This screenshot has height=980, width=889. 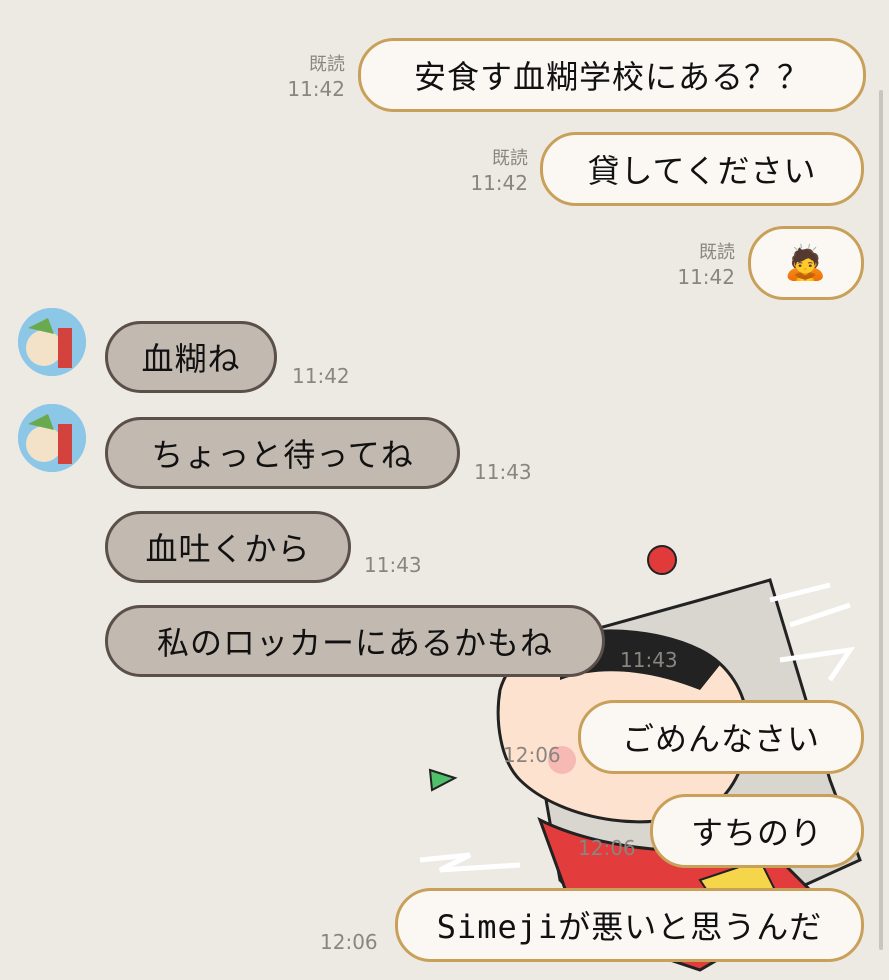 I want to click on message-bubble-outgoing: 安食す血糊学校にある？？, so click(x=612, y=75).